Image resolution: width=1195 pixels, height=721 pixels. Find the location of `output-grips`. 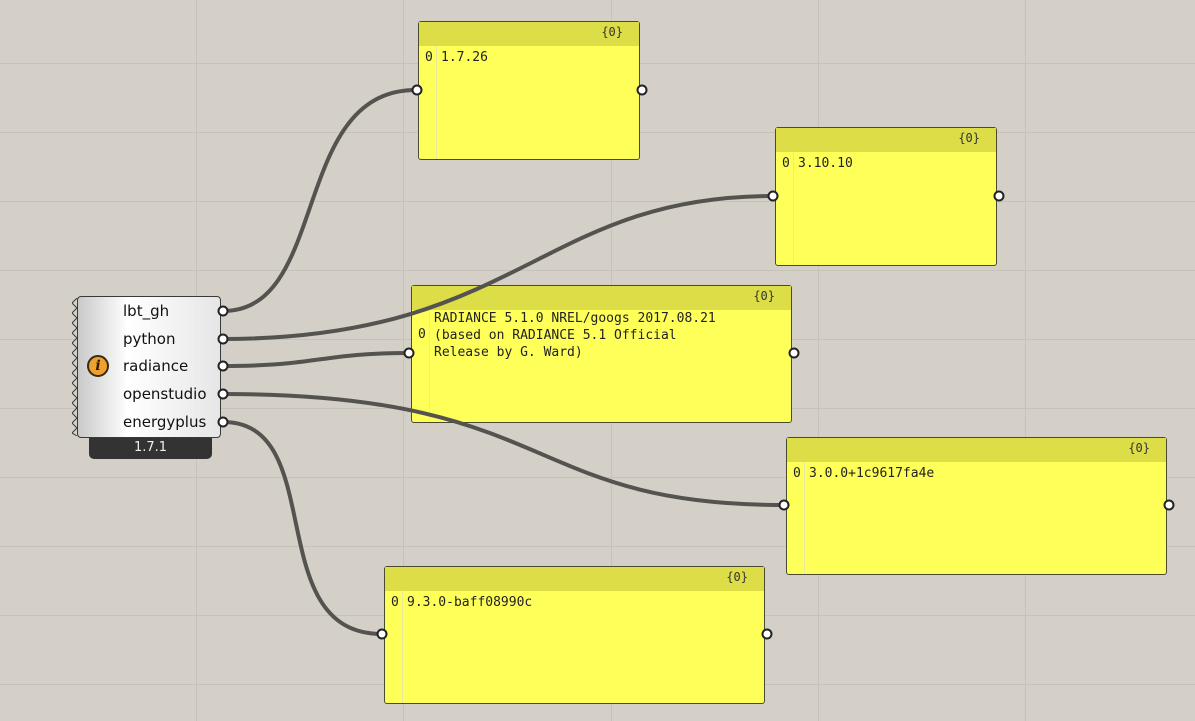

output-grips is located at coordinates (223, 366).